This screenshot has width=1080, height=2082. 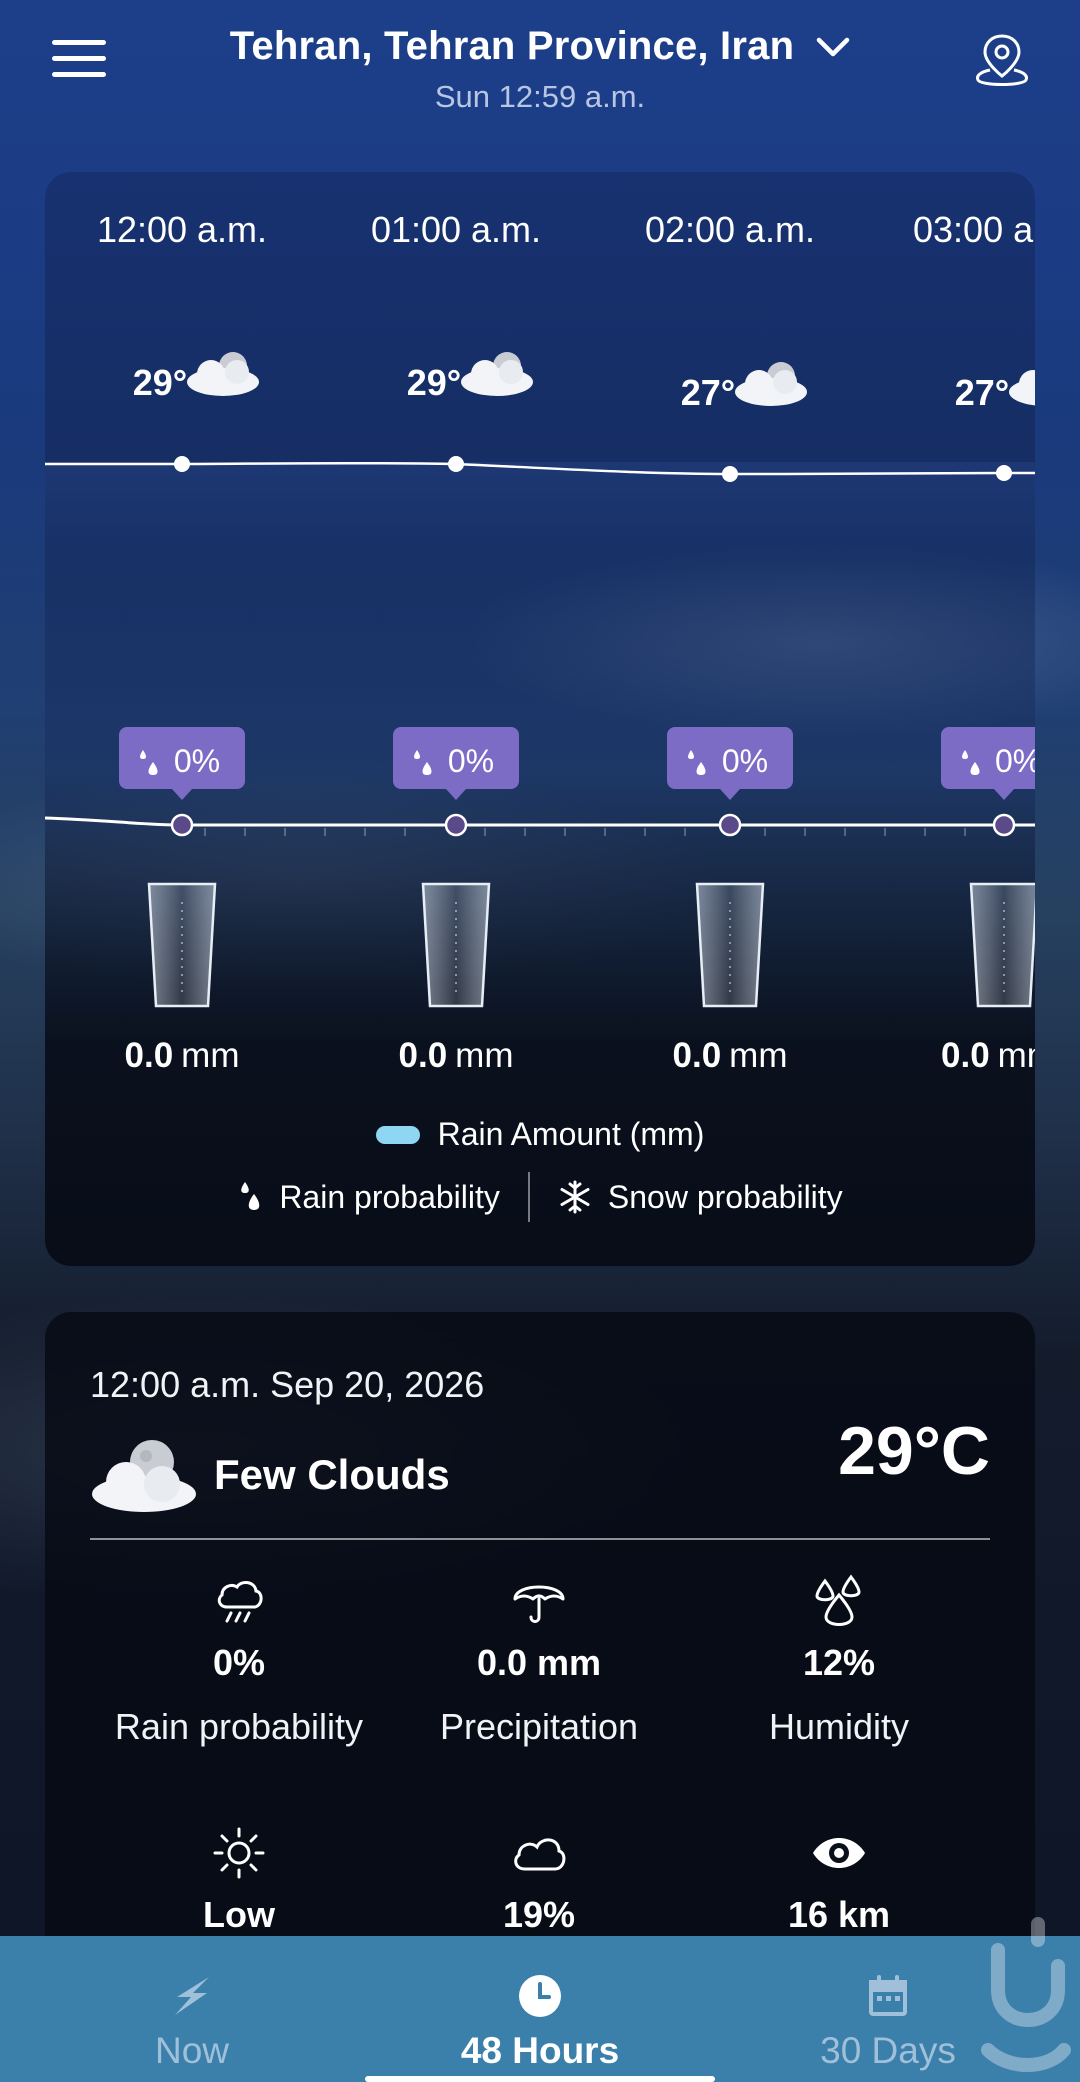 I want to click on nav-48-hours: 48 Hours, so click(x=540, y=2009).